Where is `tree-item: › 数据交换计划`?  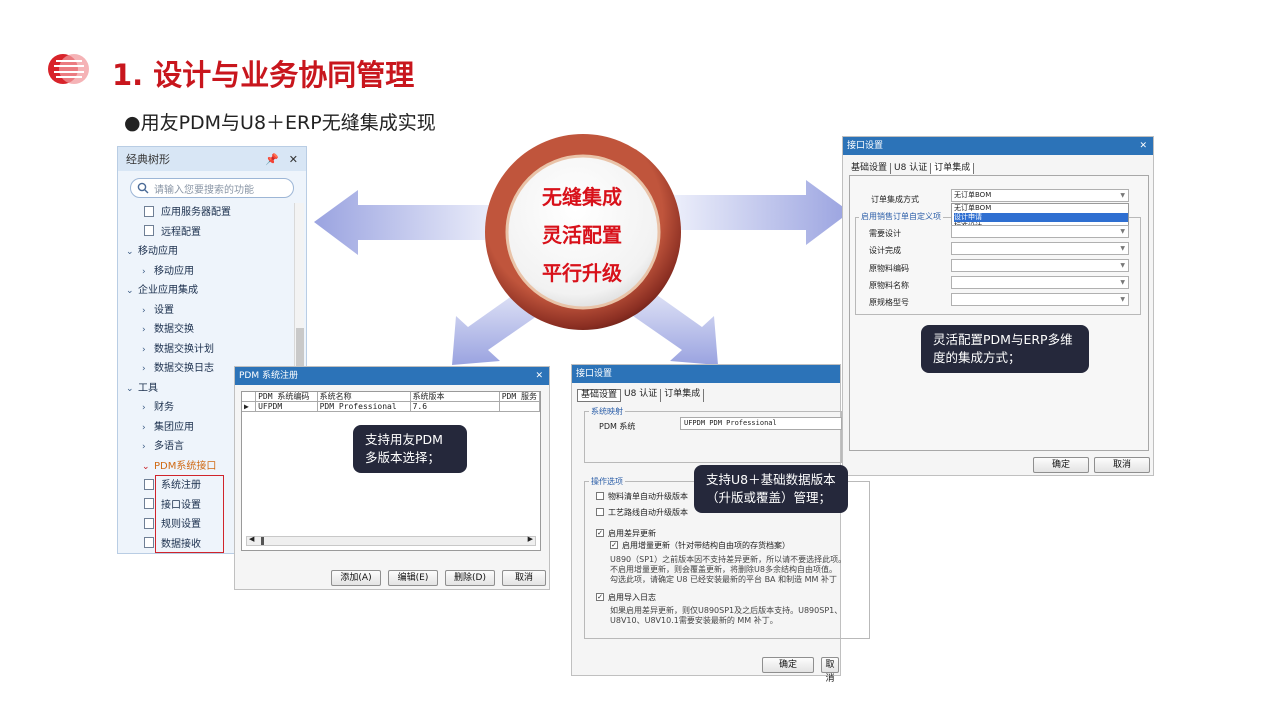 tree-item: › 数据交换计划 is located at coordinates (178, 350).